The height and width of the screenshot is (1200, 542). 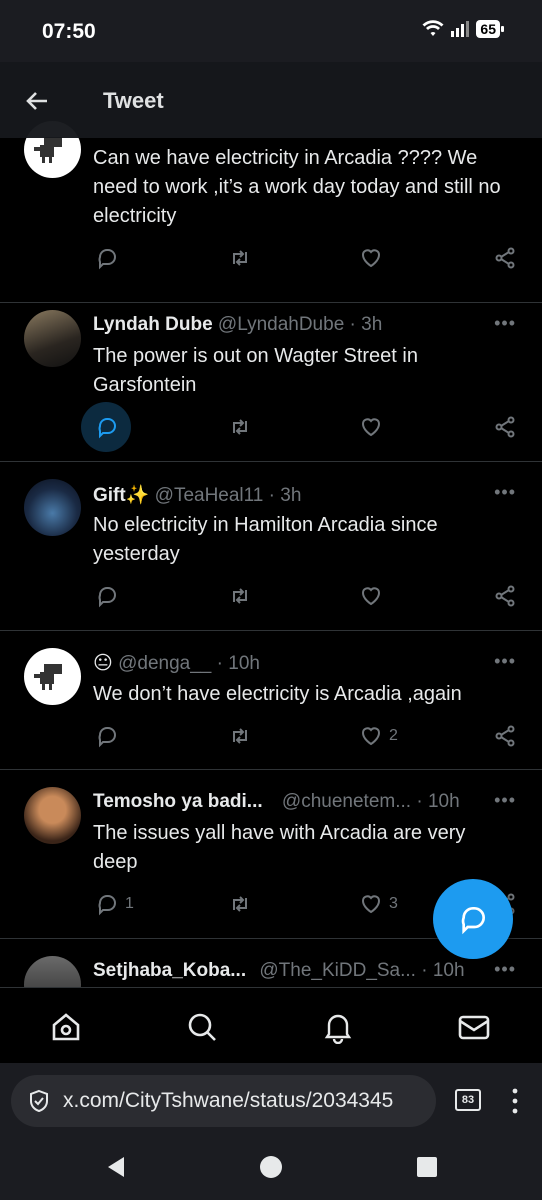 I want to click on tweet-actions: 2, so click(x=308, y=739).